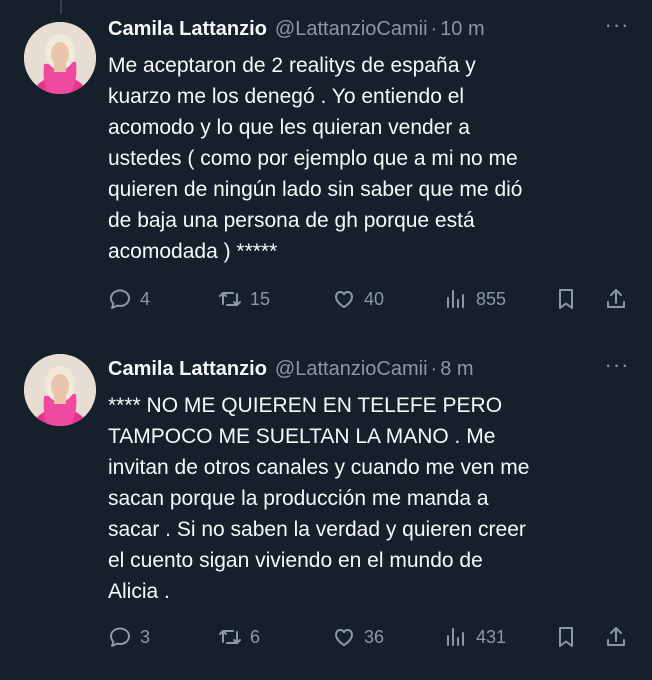 This screenshot has height=680, width=652. I want to click on reply-count: 4, so click(145, 298).